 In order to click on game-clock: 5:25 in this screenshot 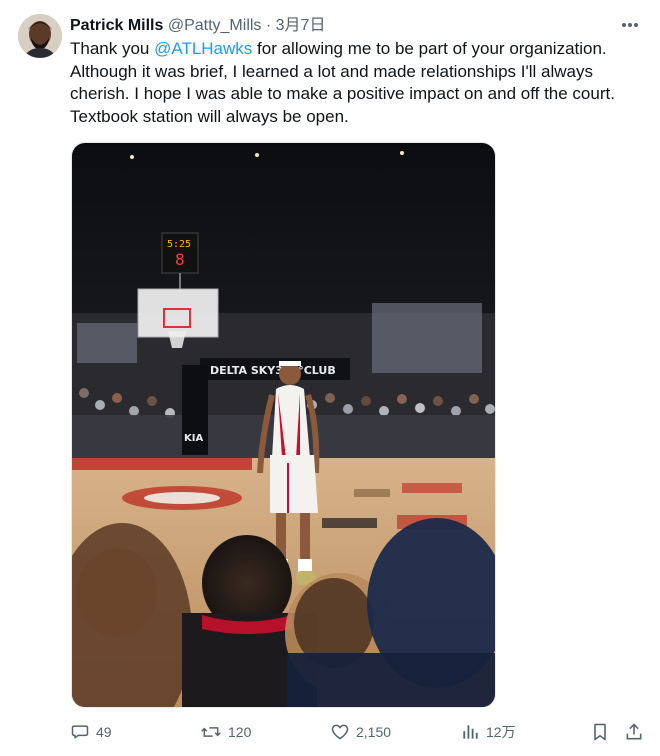, I will do `click(179, 244)`.